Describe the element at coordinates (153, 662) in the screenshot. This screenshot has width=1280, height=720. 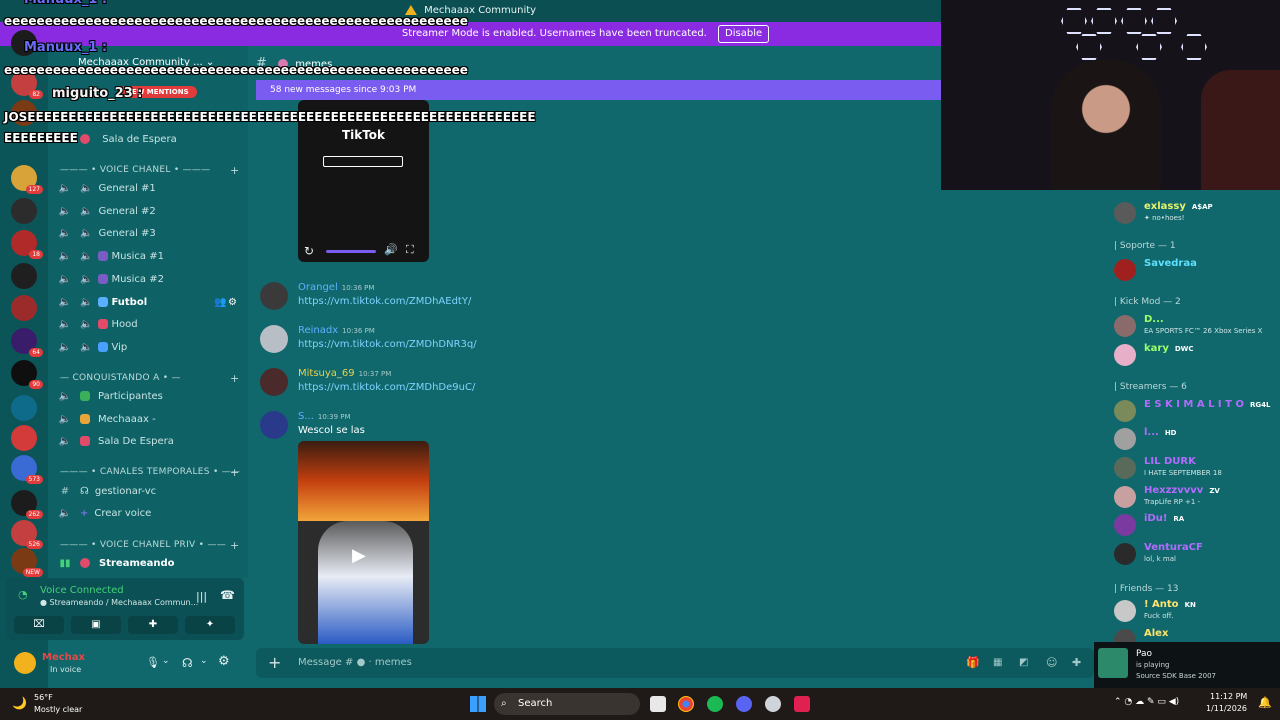
I see `microphone-icon: 🎙` at that location.